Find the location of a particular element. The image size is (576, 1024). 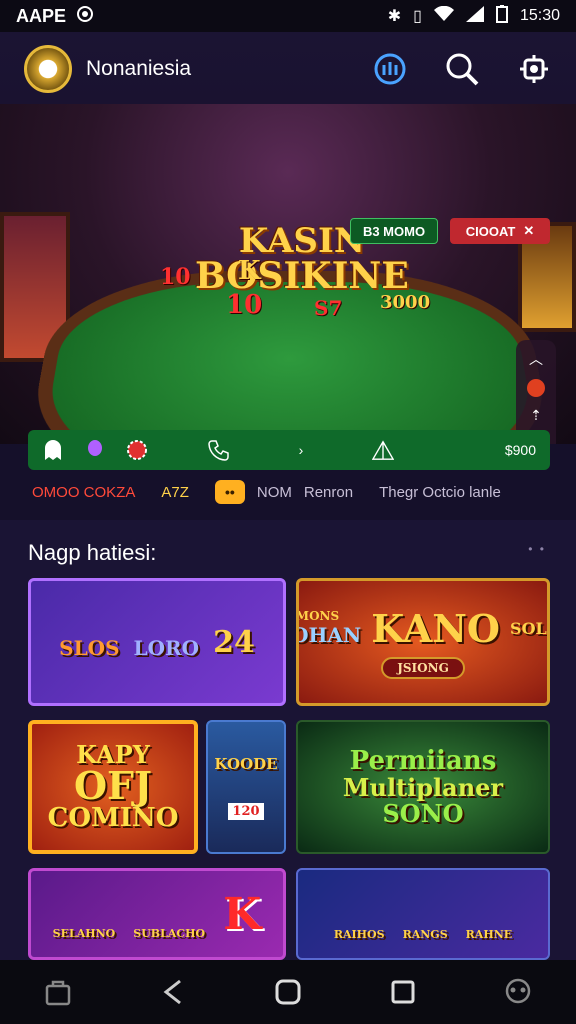

clock: 15:30 is located at coordinates (539, 15).